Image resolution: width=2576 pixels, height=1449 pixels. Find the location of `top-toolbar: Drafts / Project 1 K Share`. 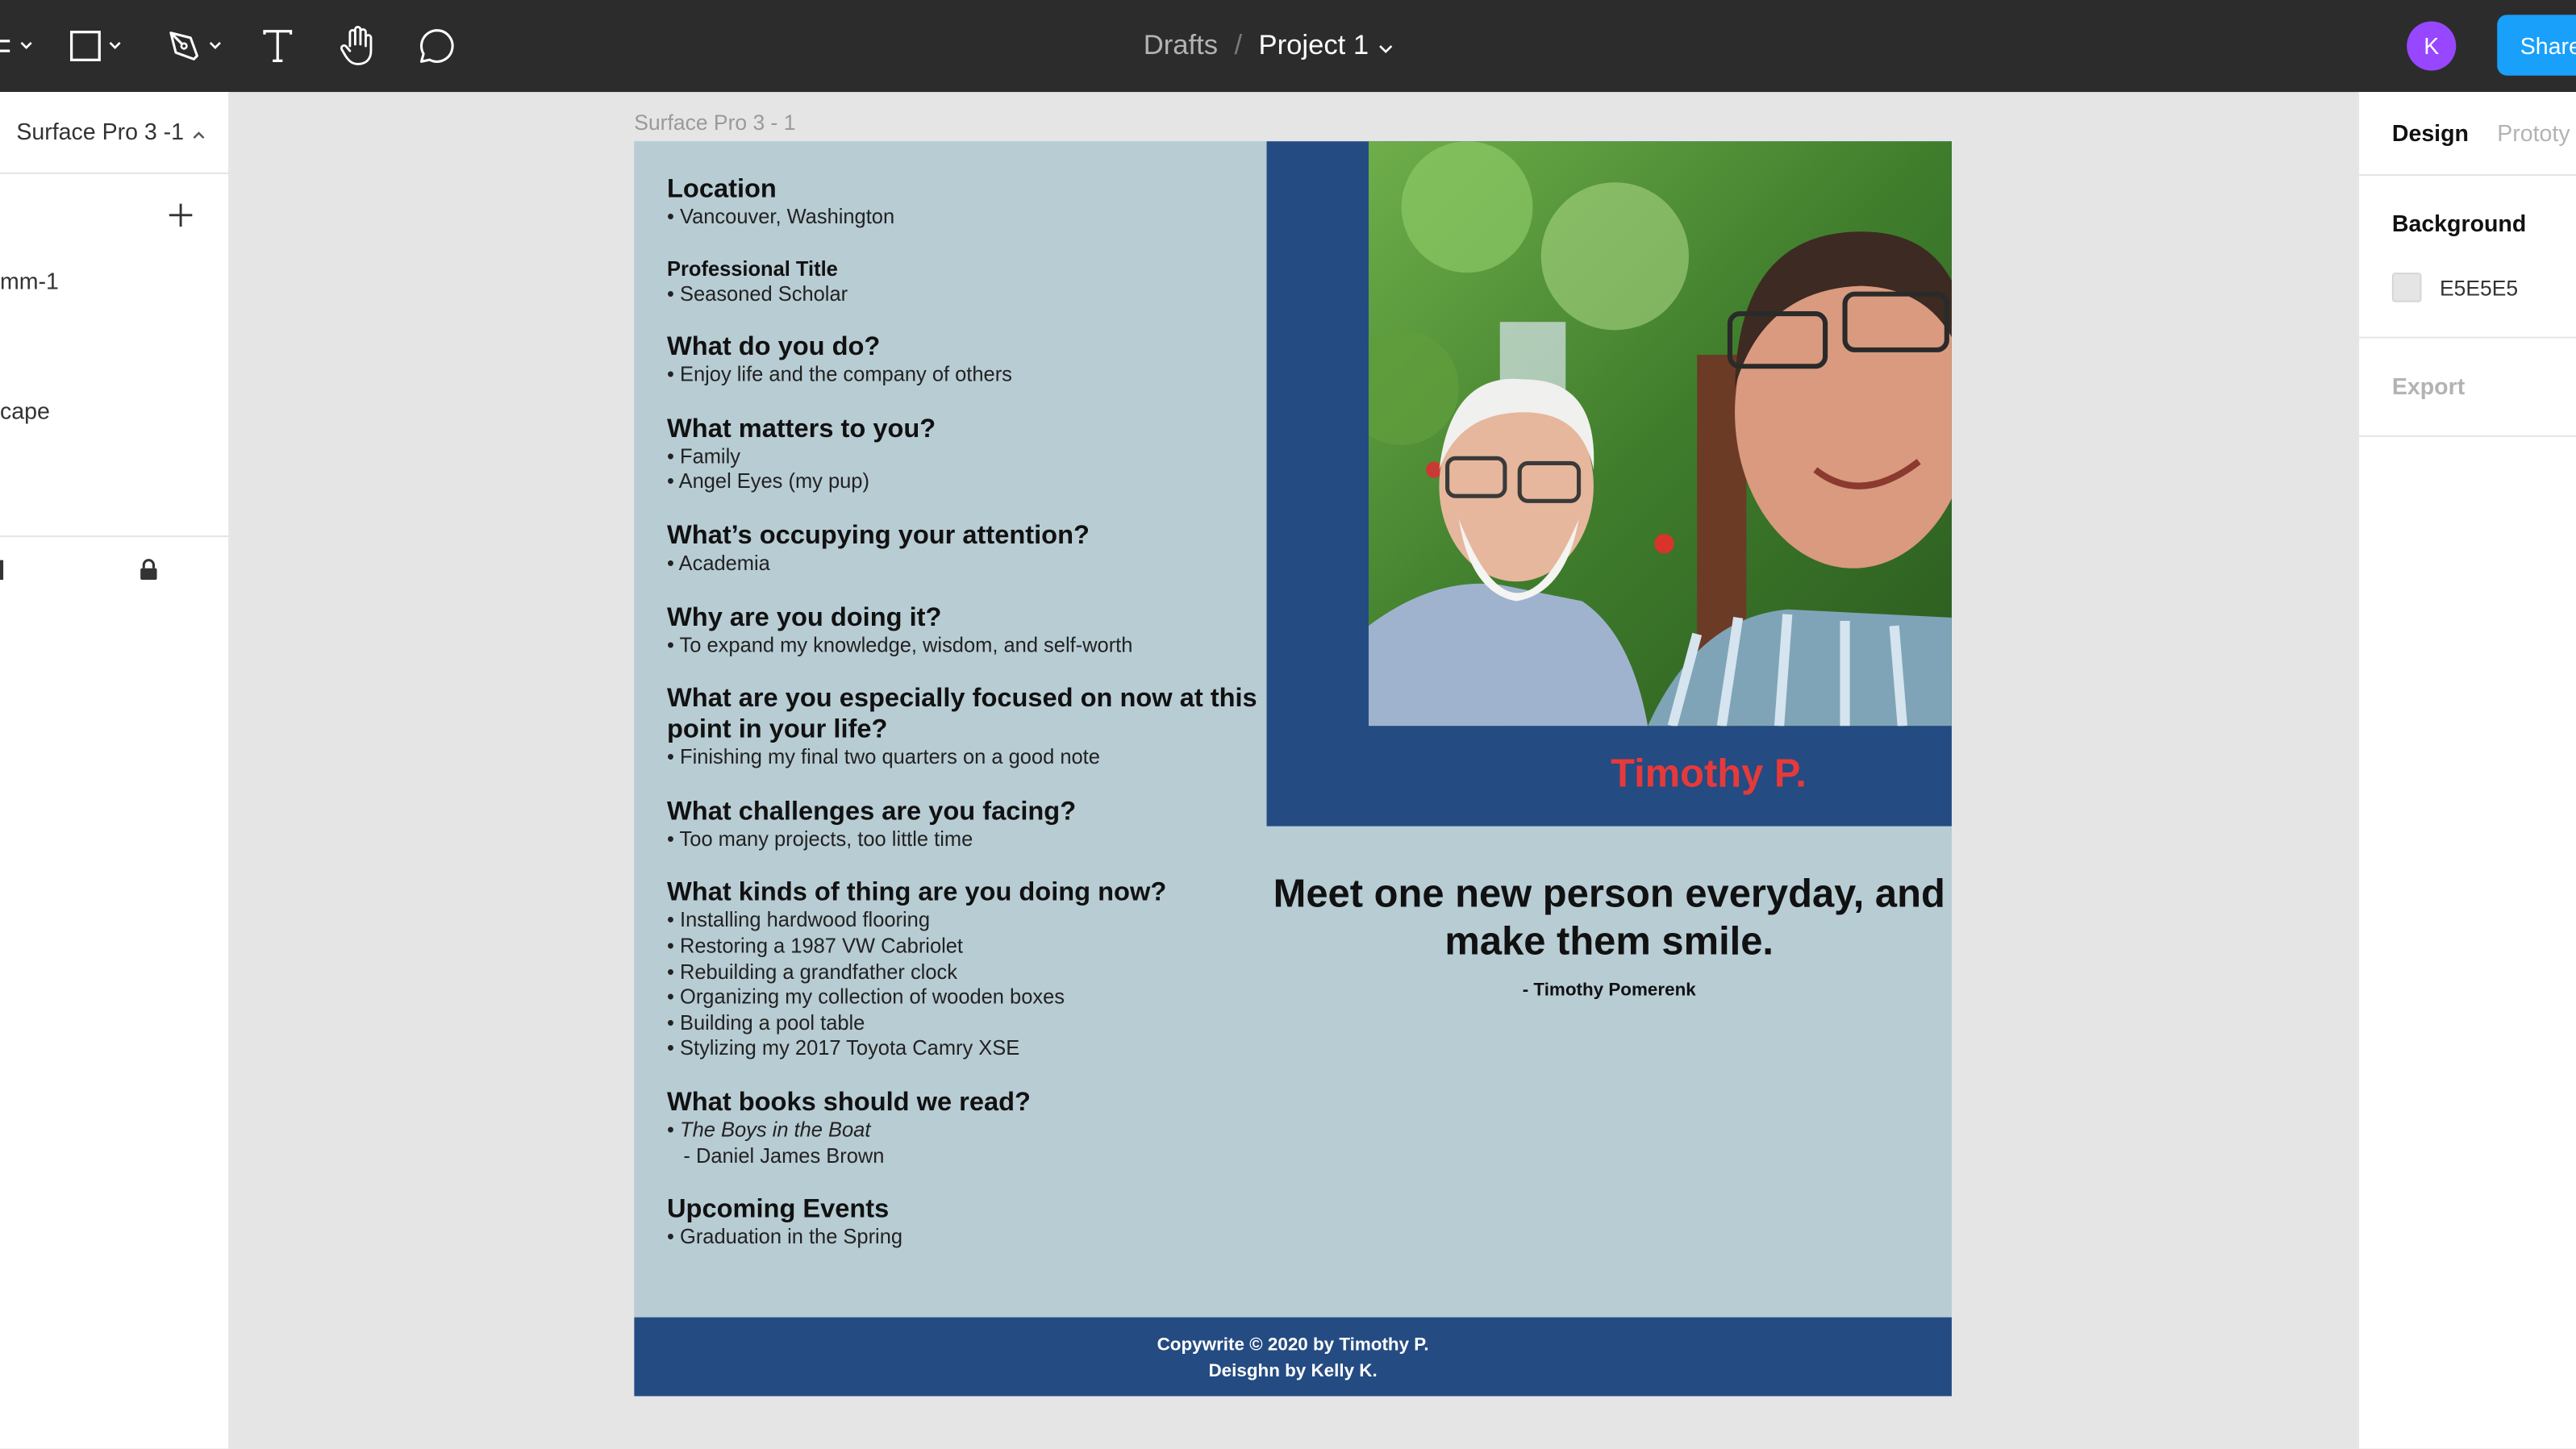

top-toolbar: Drafts / Project 1 K Share is located at coordinates (1288, 46).